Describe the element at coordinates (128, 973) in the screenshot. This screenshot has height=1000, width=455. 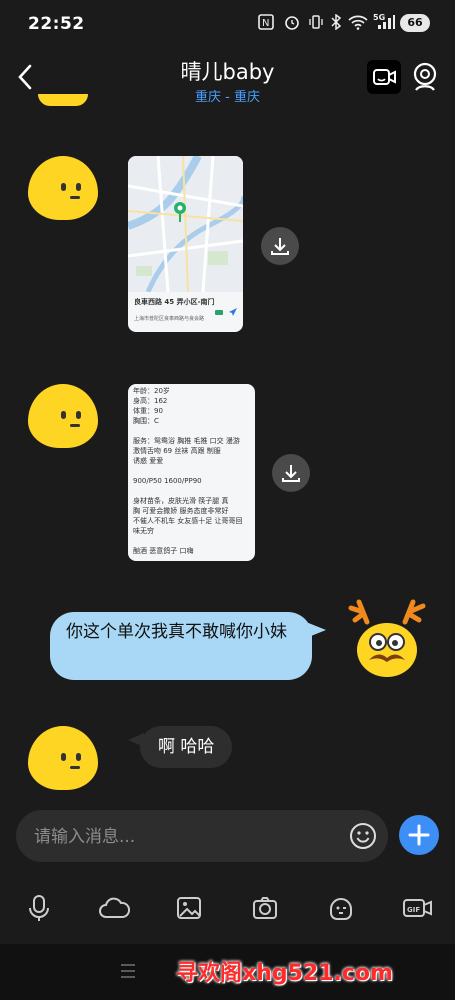
I see `menu-icon` at that location.